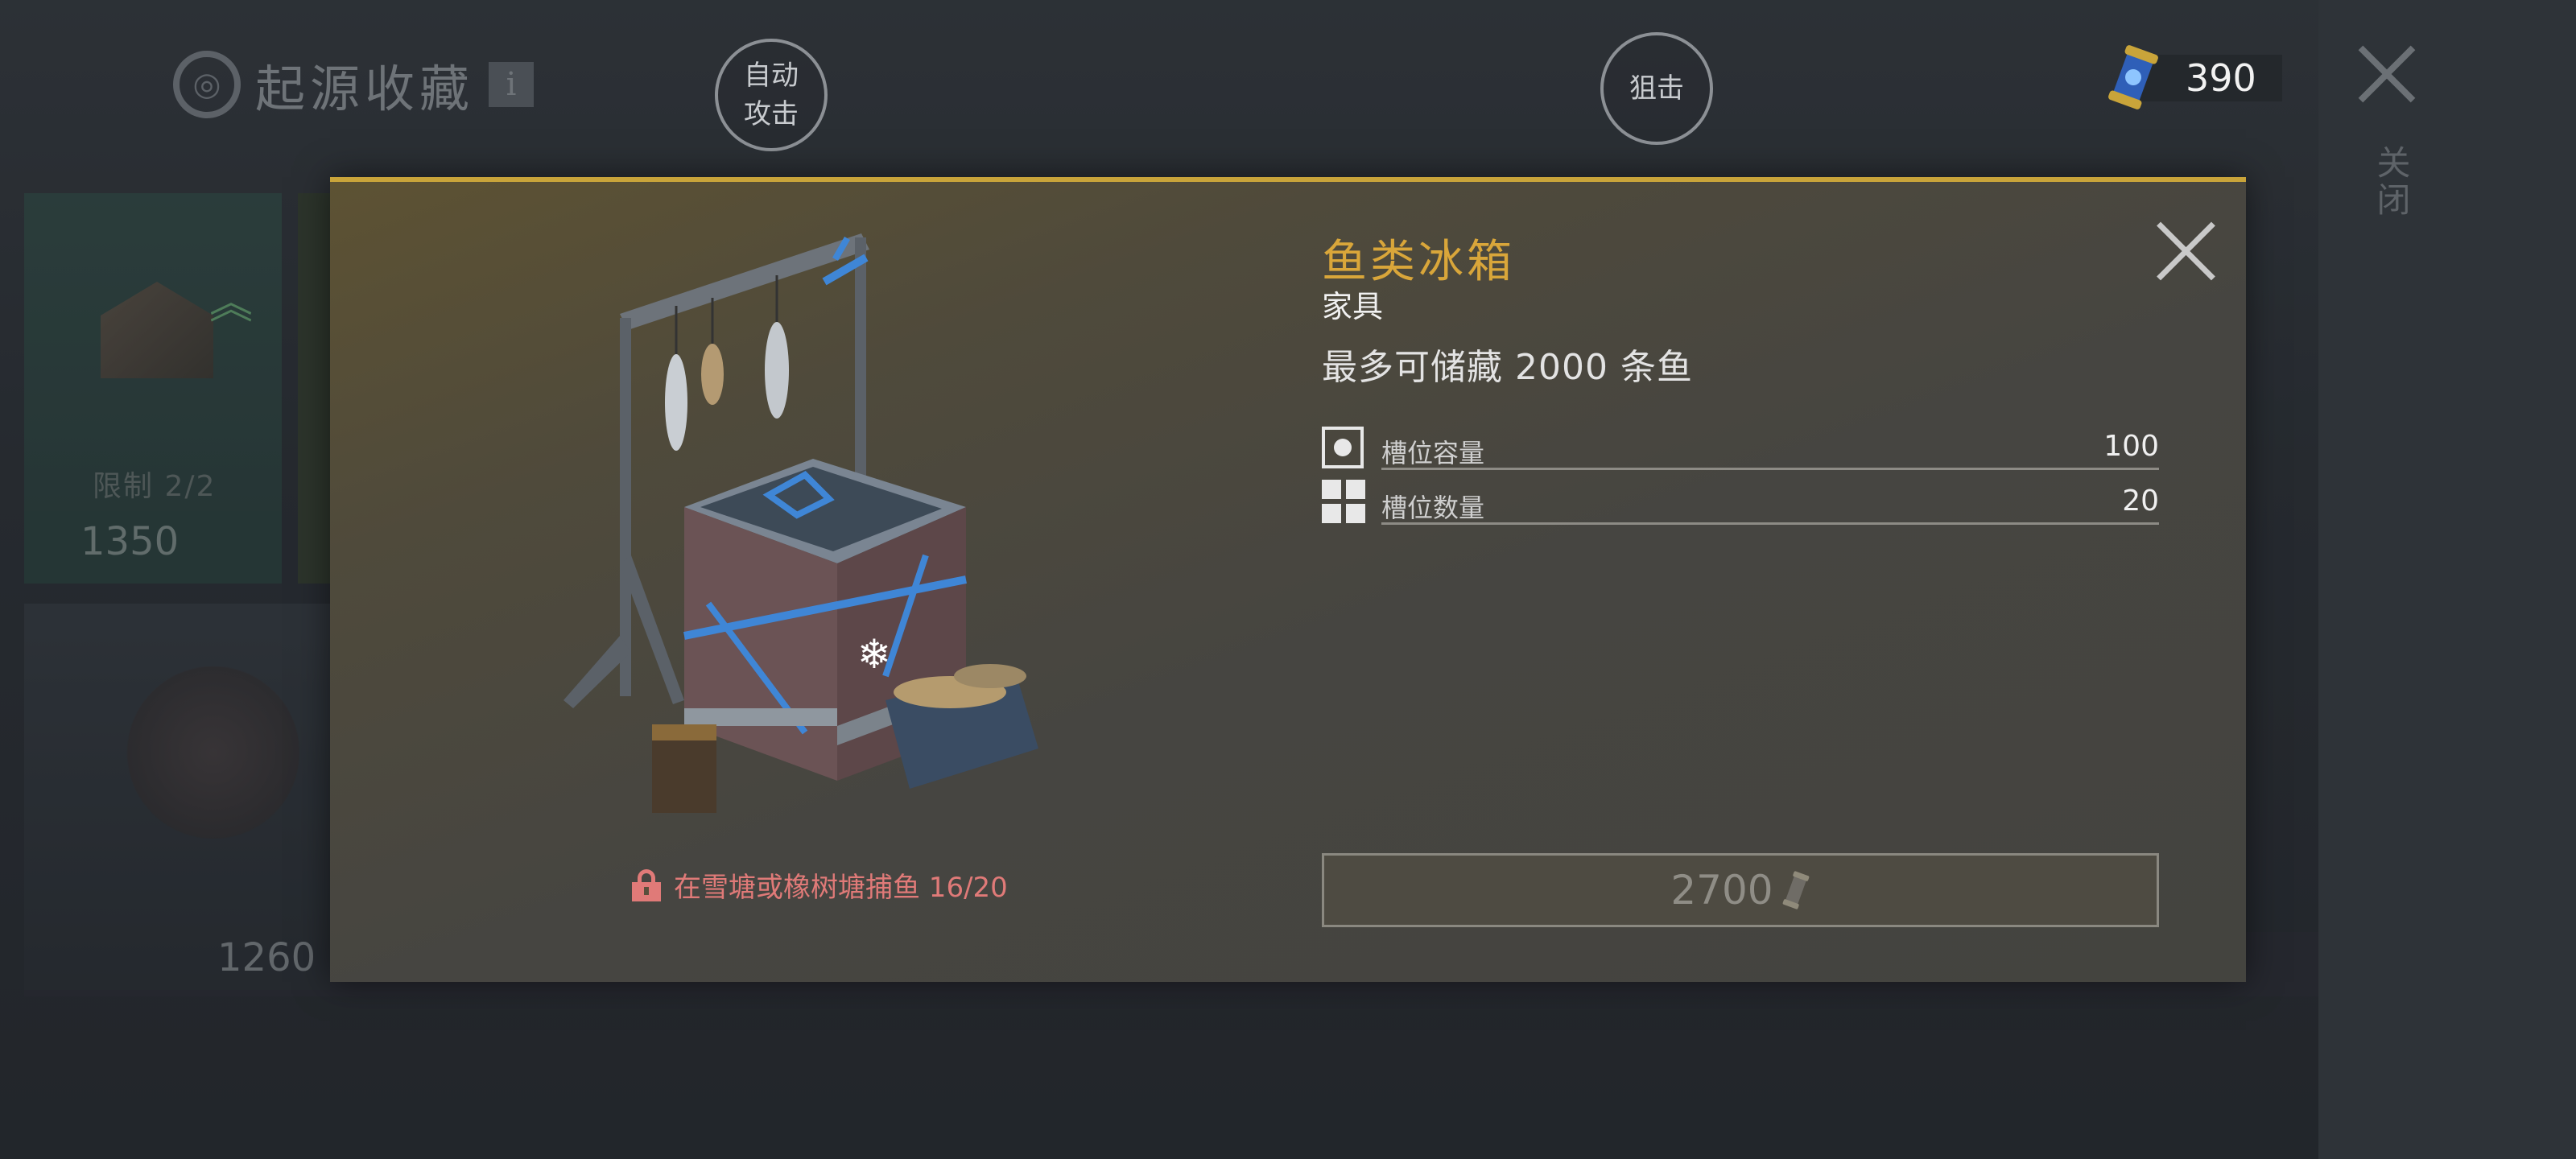 The width and height of the screenshot is (2576, 1159). What do you see at coordinates (1353, 306) in the screenshot?
I see `item-category: 家具` at bounding box center [1353, 306].